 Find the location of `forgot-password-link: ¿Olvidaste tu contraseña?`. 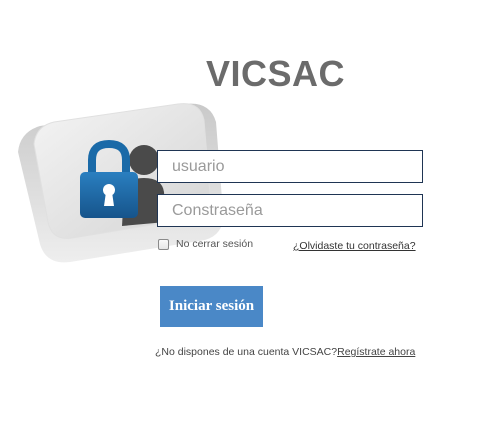

forgot-password-link: ¿Olvidaste tu contraseña? is located at coordinates (354, 246).